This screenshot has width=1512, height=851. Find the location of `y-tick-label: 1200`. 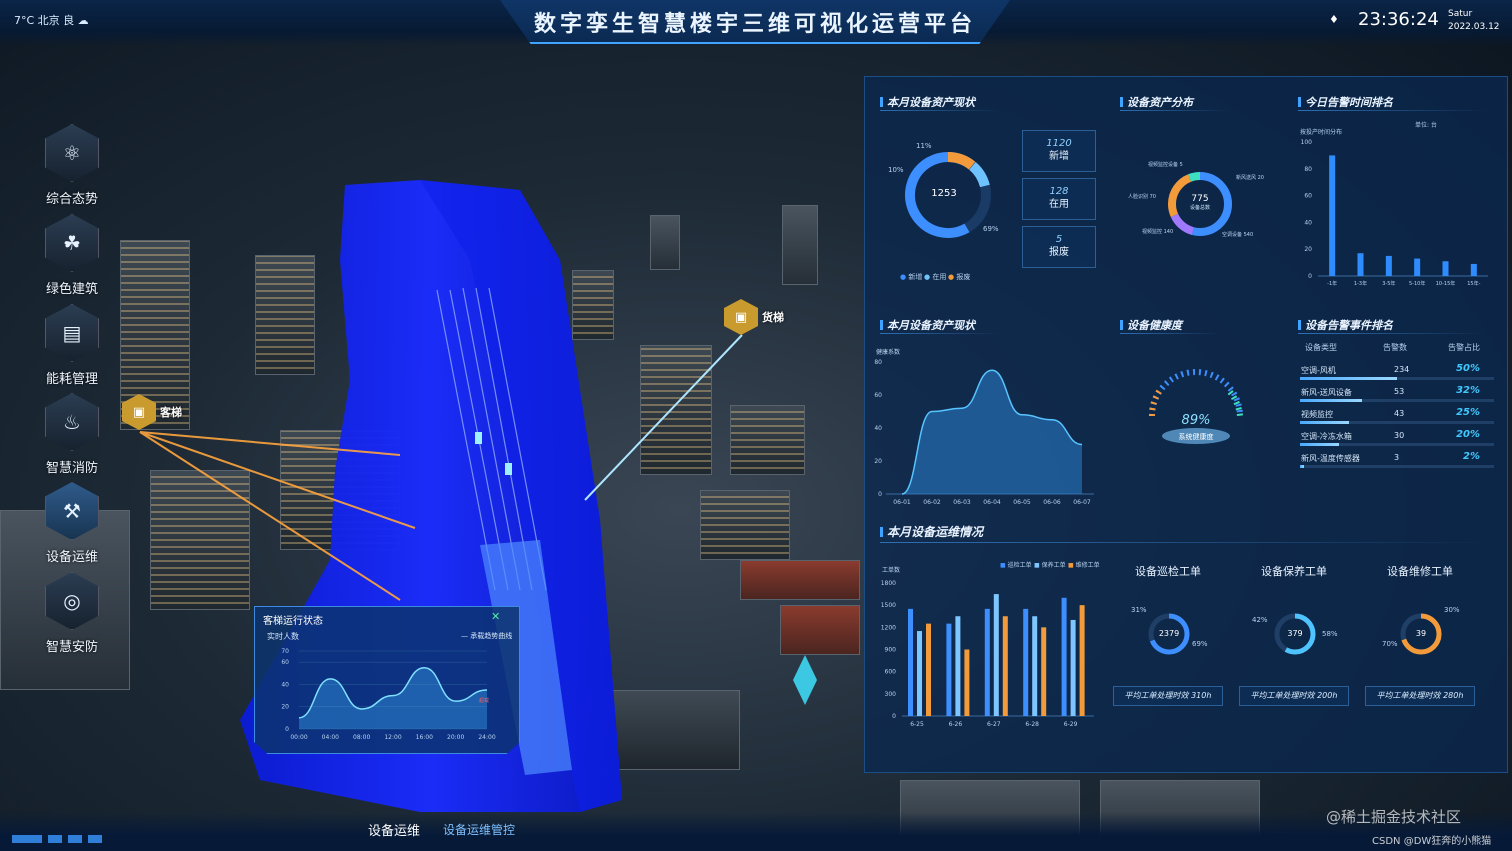

y-tick-label: 1200 is located at coordinates (888, 627).